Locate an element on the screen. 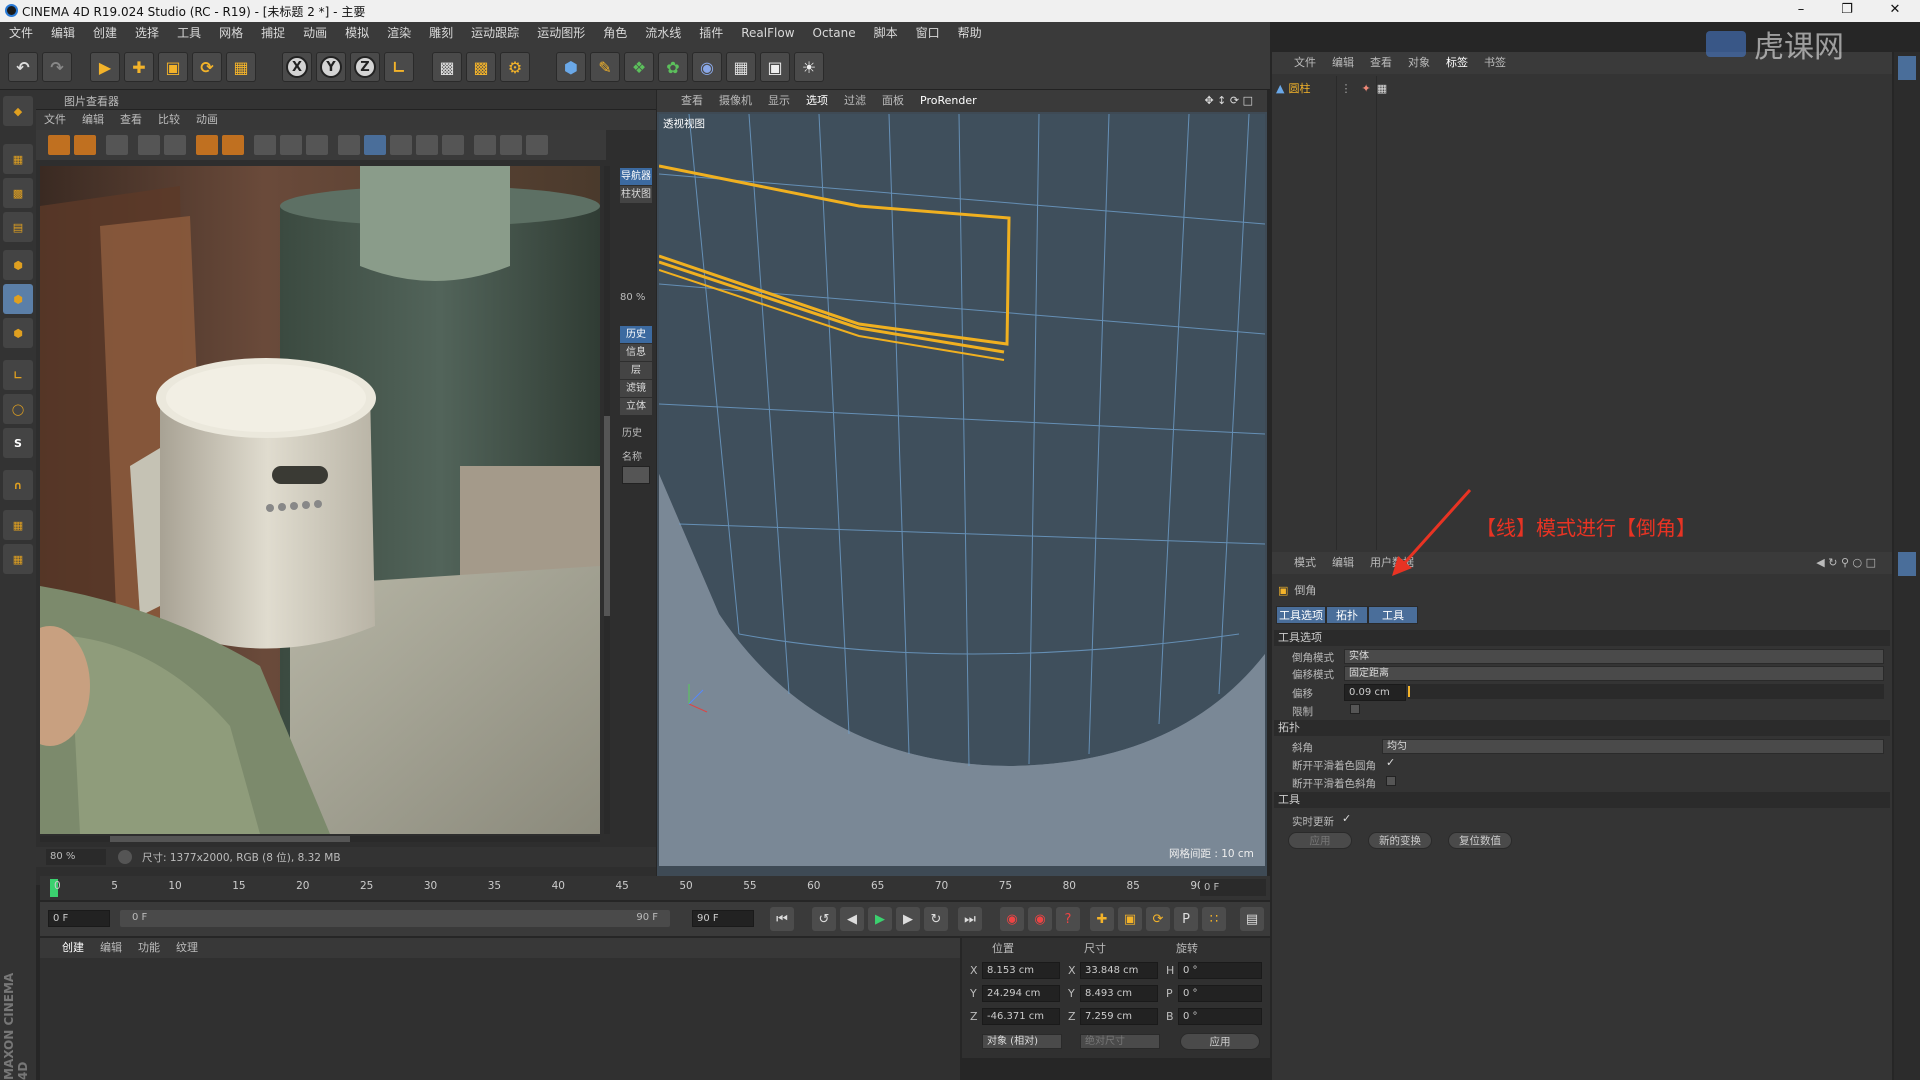  zoom-button is located at coordinates (175, 145).